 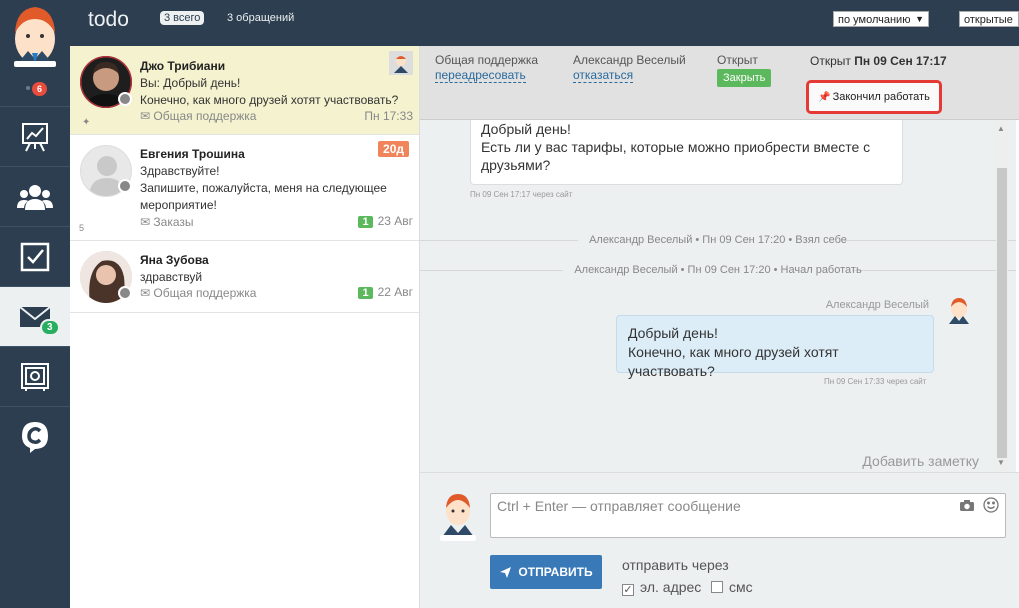 I want to click on message-input: Ctrl + Enter — отправляет сообщение, so click(x=748, y=515).